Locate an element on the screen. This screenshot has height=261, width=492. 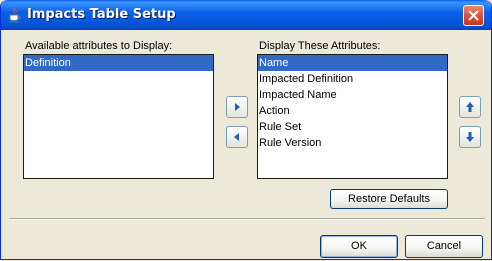
arrow-left-icon is located at coordinates (236, 137).